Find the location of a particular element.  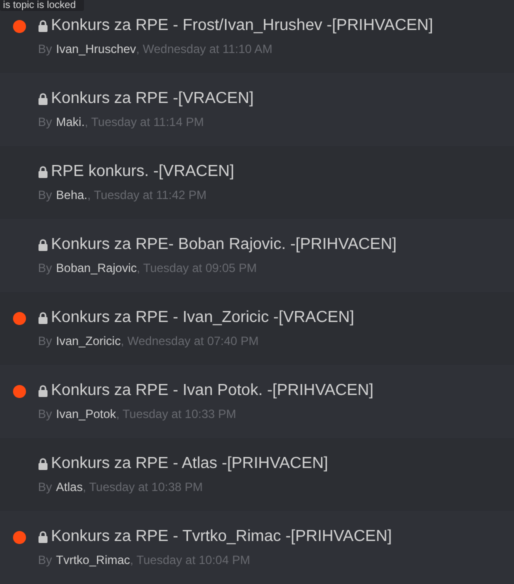

topic-title-link: Konkurs za RPE - Atlas -[PRIHVACEN] is located at coordinates (189, 464).